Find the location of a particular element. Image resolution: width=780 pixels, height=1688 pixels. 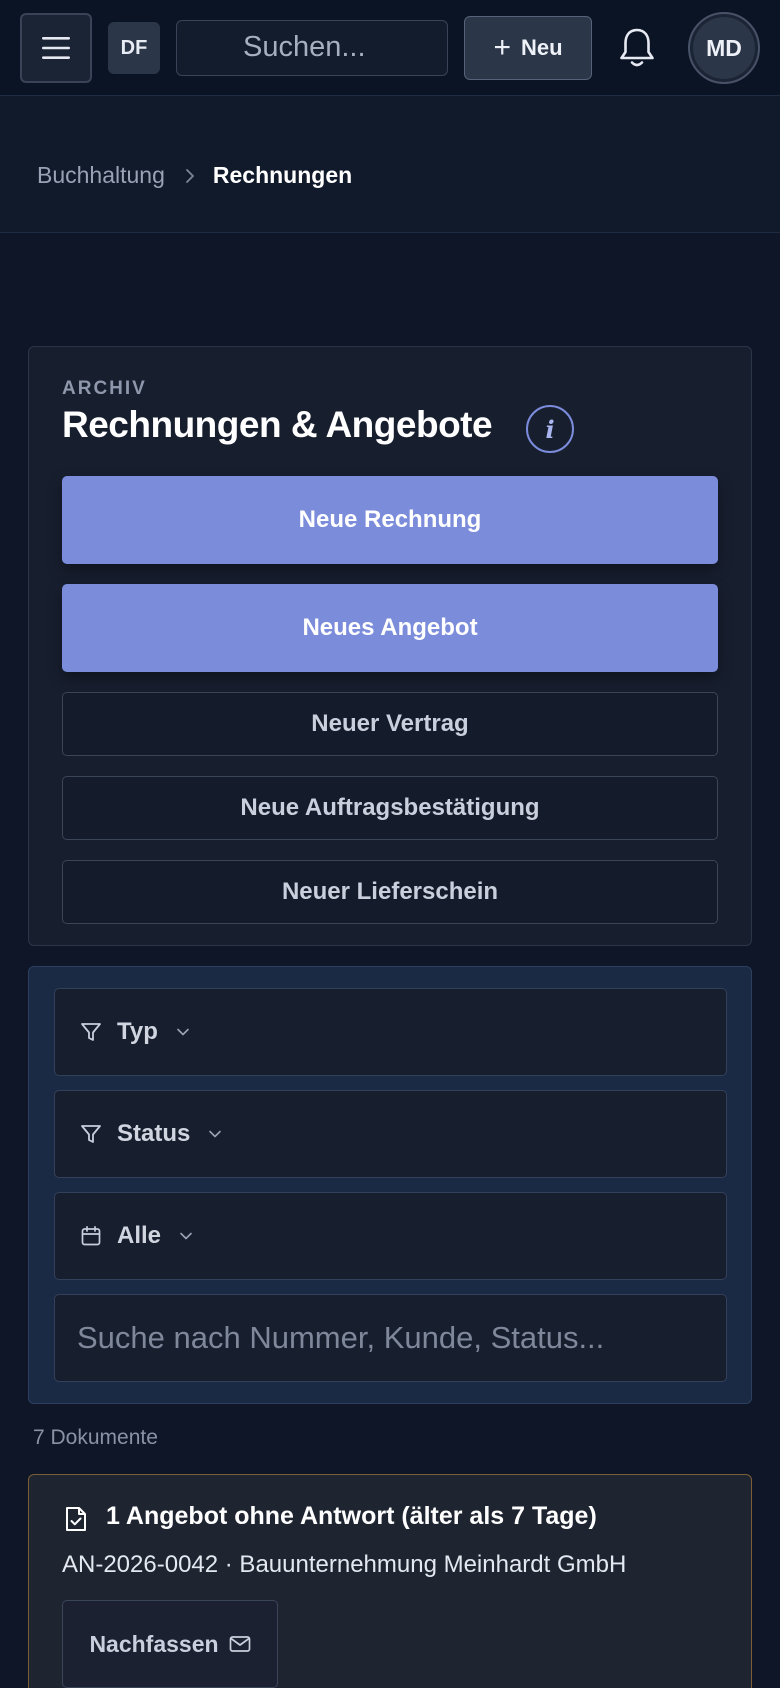

new-button-label: Neu is located at coordinates (541, 47).